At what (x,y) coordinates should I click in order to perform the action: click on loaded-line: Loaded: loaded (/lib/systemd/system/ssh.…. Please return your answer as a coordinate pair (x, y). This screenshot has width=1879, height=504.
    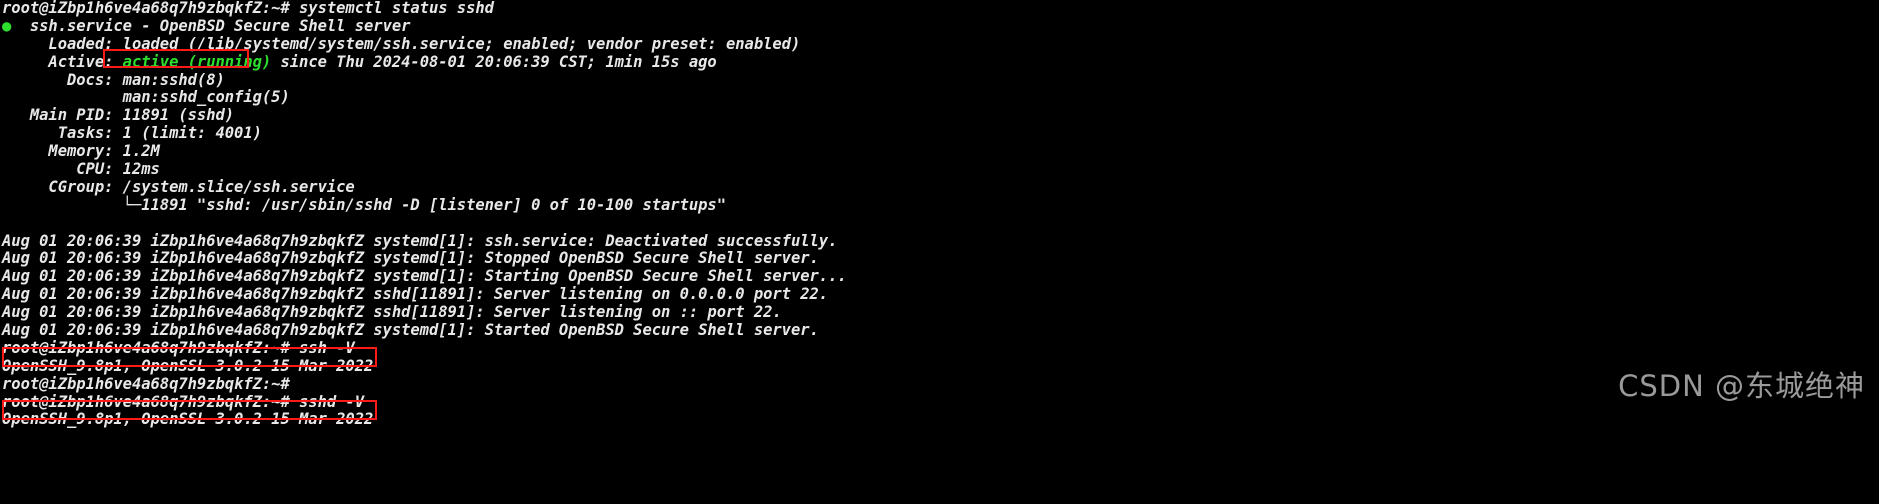
    Looking at the image, I should click on (401, 43).